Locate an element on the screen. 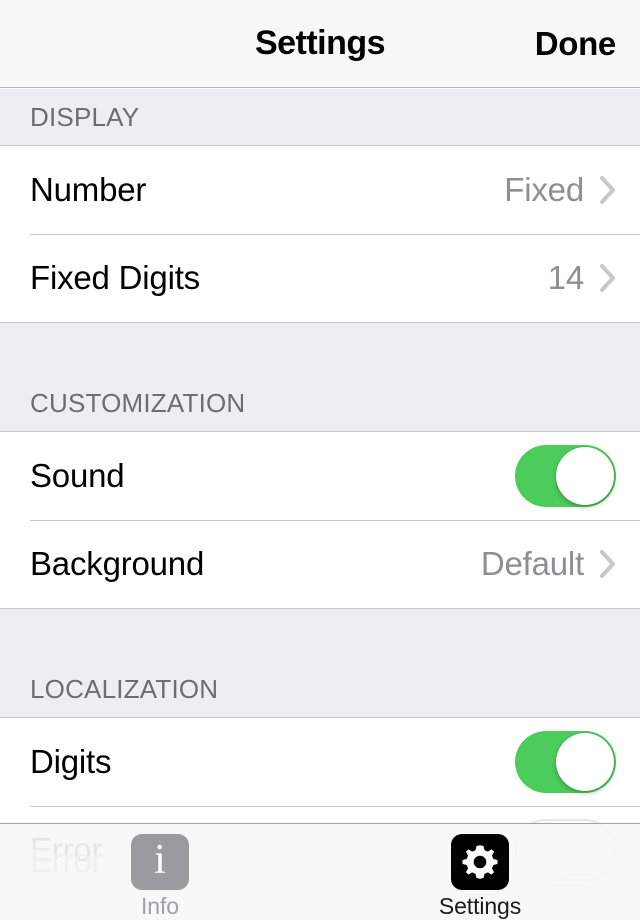 This screenshot has height=920, width=640. sound-toggle is located at coordinates (565, 476).